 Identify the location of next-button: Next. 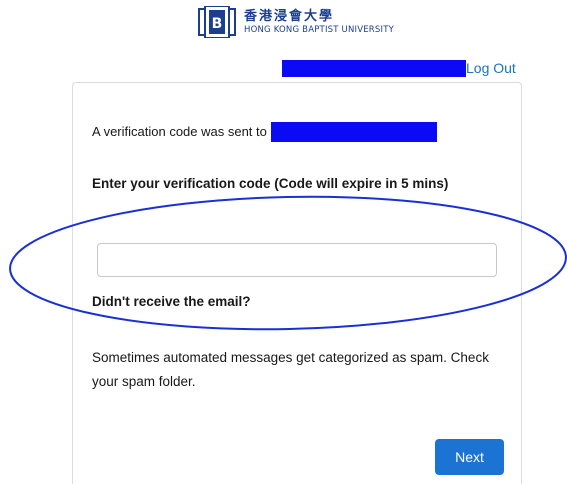
(469, 457).